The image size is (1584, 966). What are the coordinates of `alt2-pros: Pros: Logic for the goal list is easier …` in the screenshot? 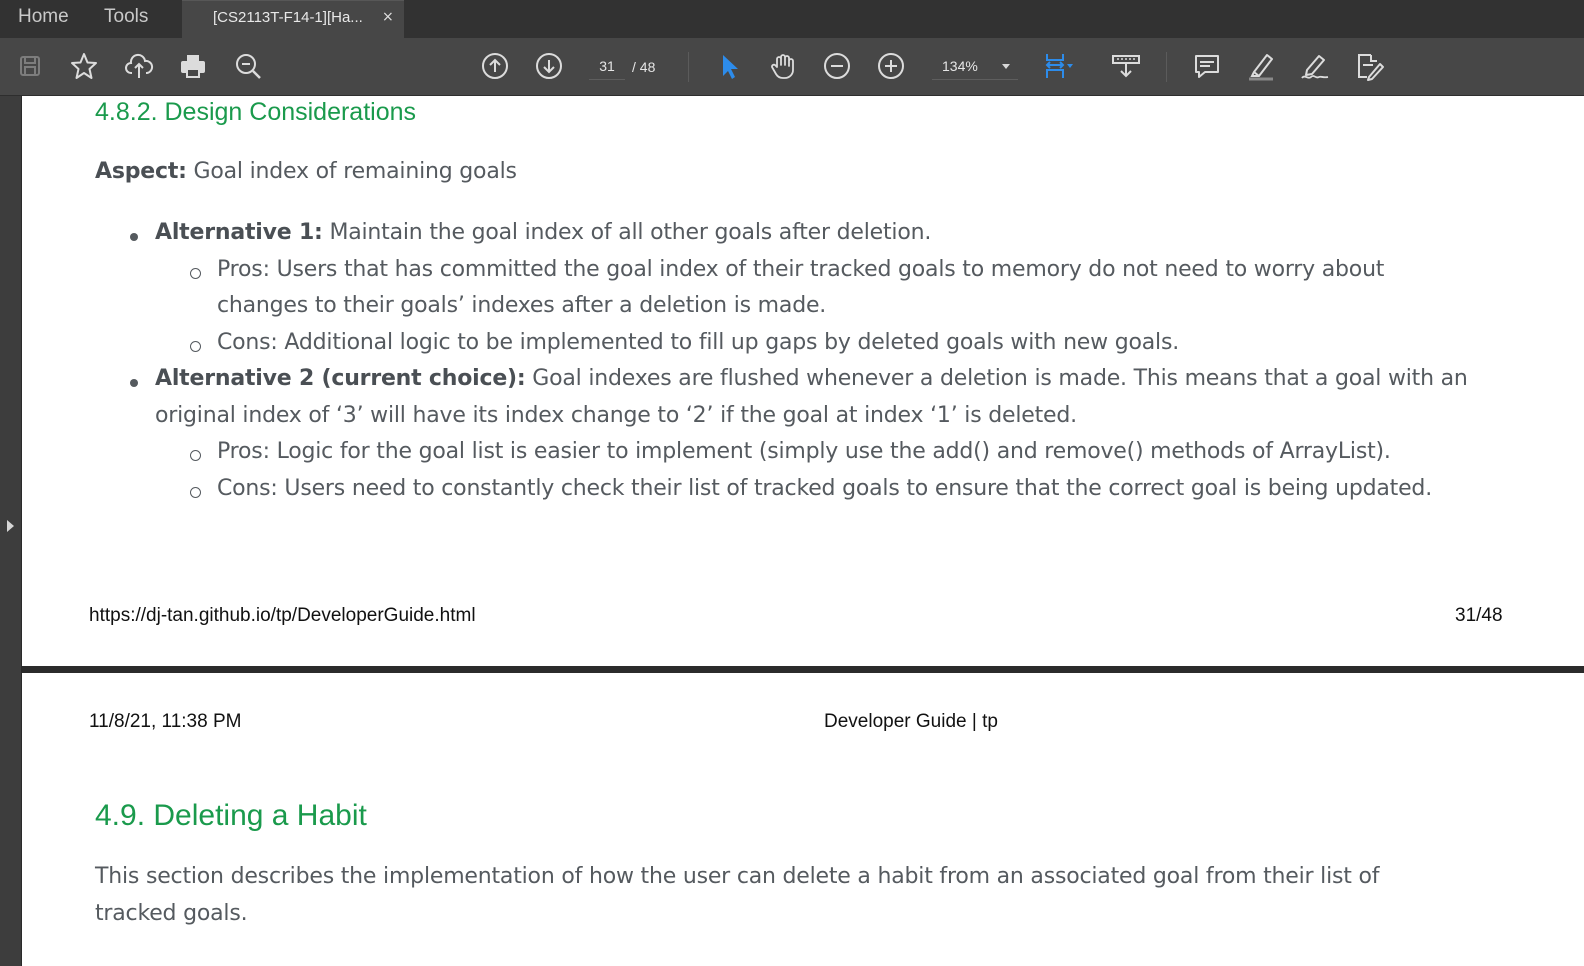 It's located at (804, 451).